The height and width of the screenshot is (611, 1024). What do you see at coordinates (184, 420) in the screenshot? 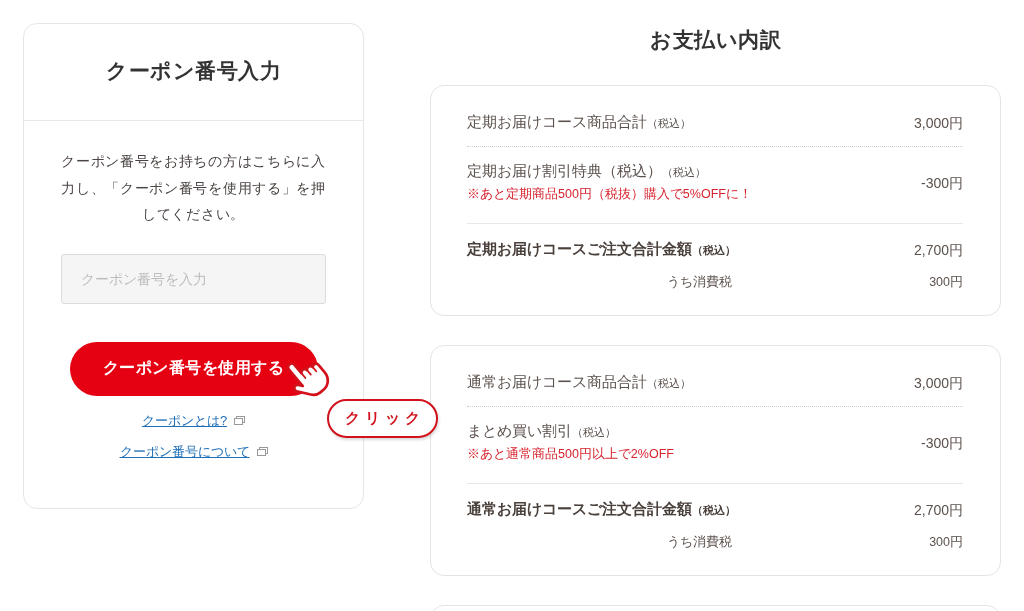
I see `coupon-help-link: クーポンとは?` at bounding box center [184, 420].